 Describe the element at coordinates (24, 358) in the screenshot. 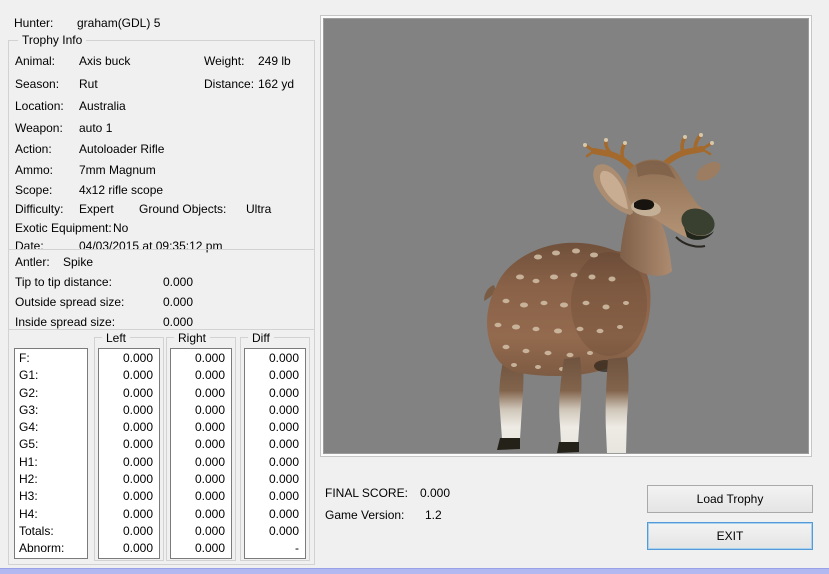

I see `measure-row-label: F:` at that location.